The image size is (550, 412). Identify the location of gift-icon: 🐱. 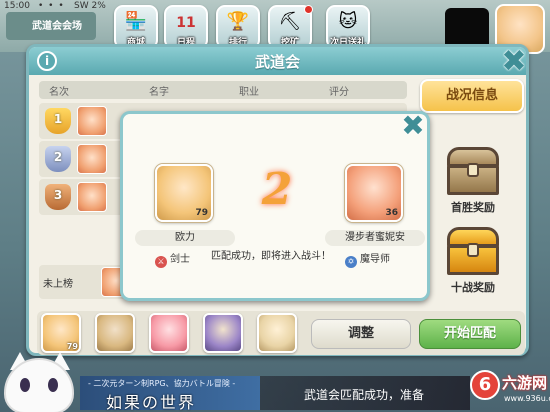
(348, 21).